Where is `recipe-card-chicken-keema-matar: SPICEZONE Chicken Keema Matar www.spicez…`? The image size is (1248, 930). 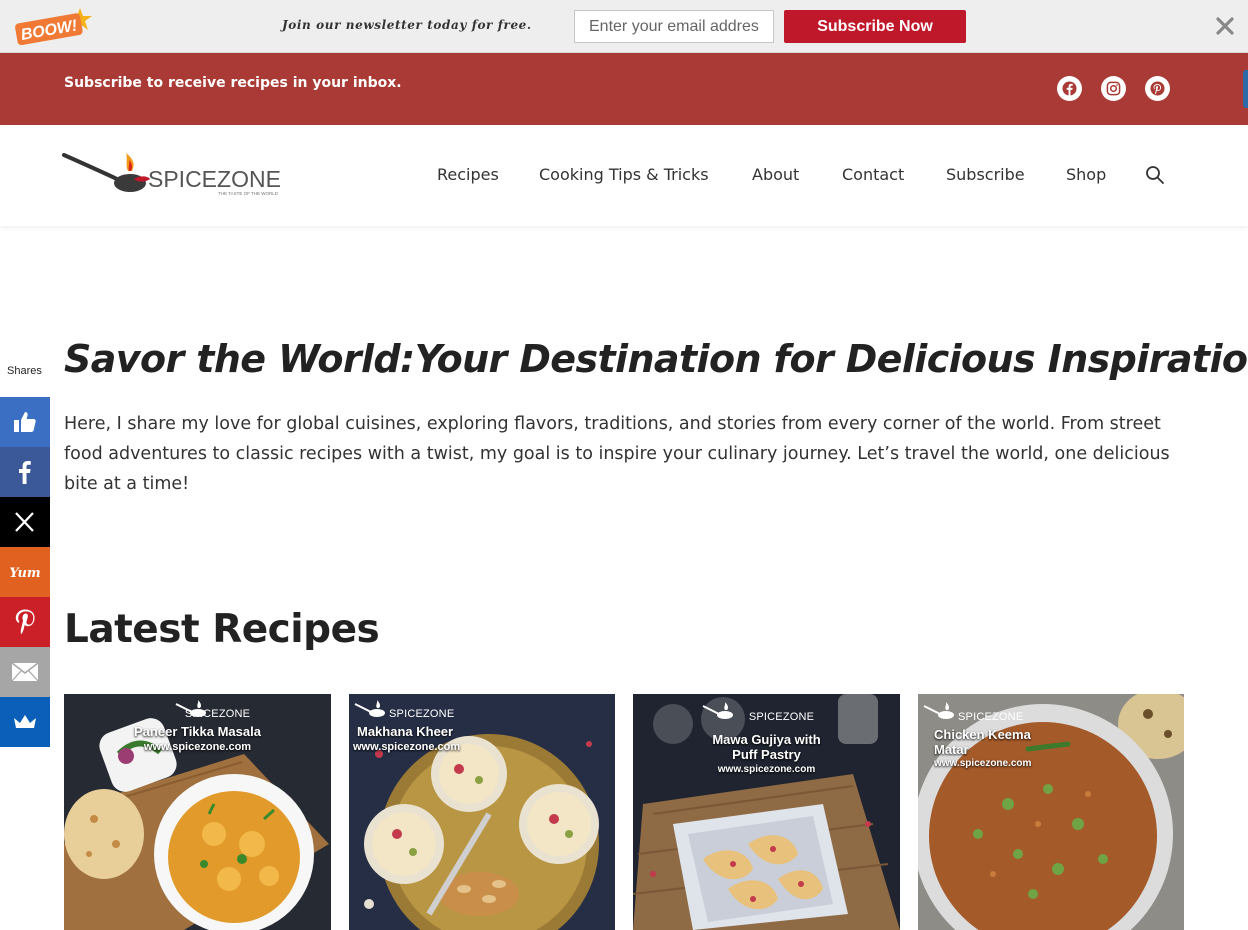 recipe-card-chicken-keema-matar: SPICEZONE Chicken Keema Matar www.spicez… is located at coordinates (1051, 812).